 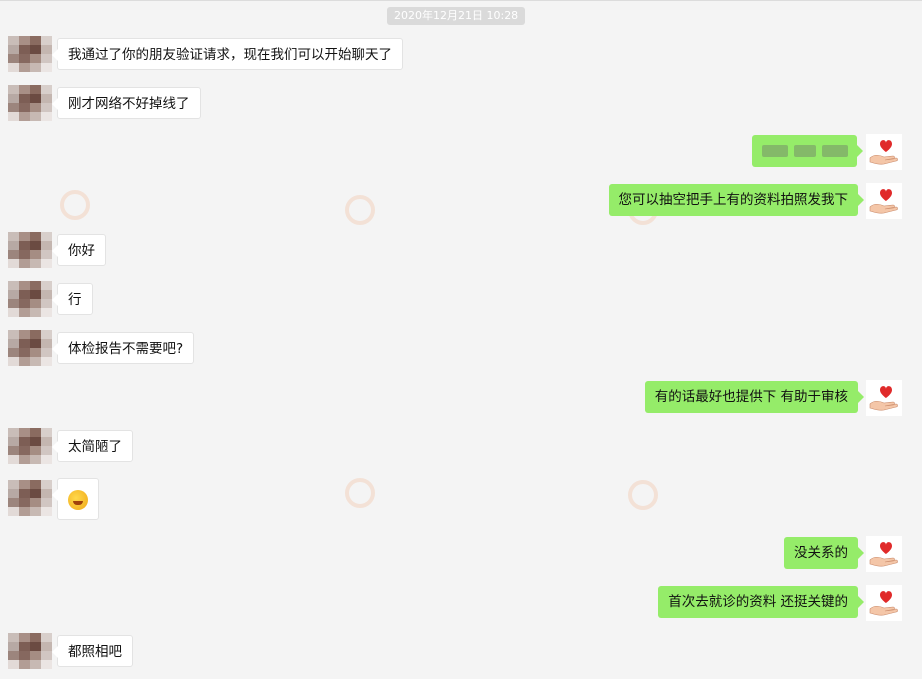 What do you see at coordinates (227, 54) in the screenshot?
I see `message-bubble: 我通过了你的朋友验证请求，现在我们可以开始聊天了` at bounding box center [227, 54].